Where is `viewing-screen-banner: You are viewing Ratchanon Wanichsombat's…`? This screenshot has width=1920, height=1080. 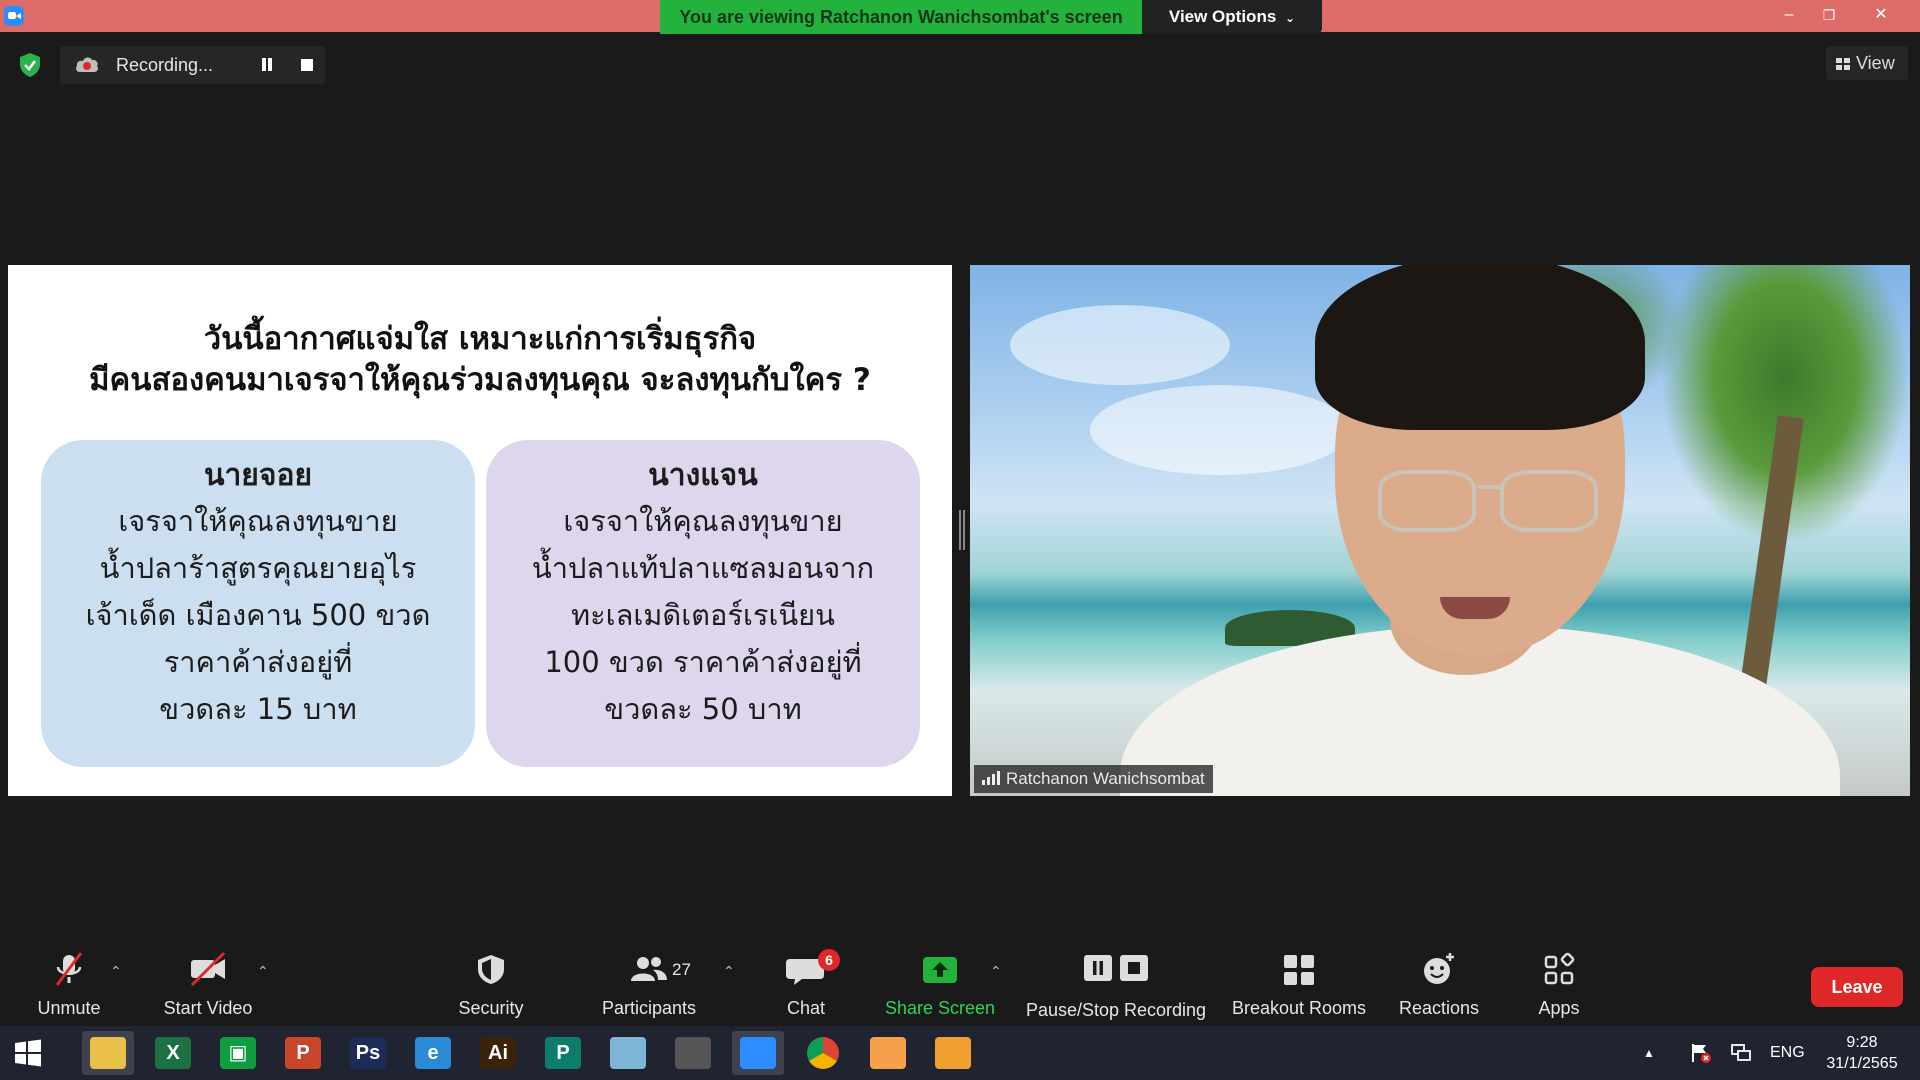 viewing-screen-banner: You are viewing Ratchanon Wanichsombat's… is located at coordinates (901, 17).